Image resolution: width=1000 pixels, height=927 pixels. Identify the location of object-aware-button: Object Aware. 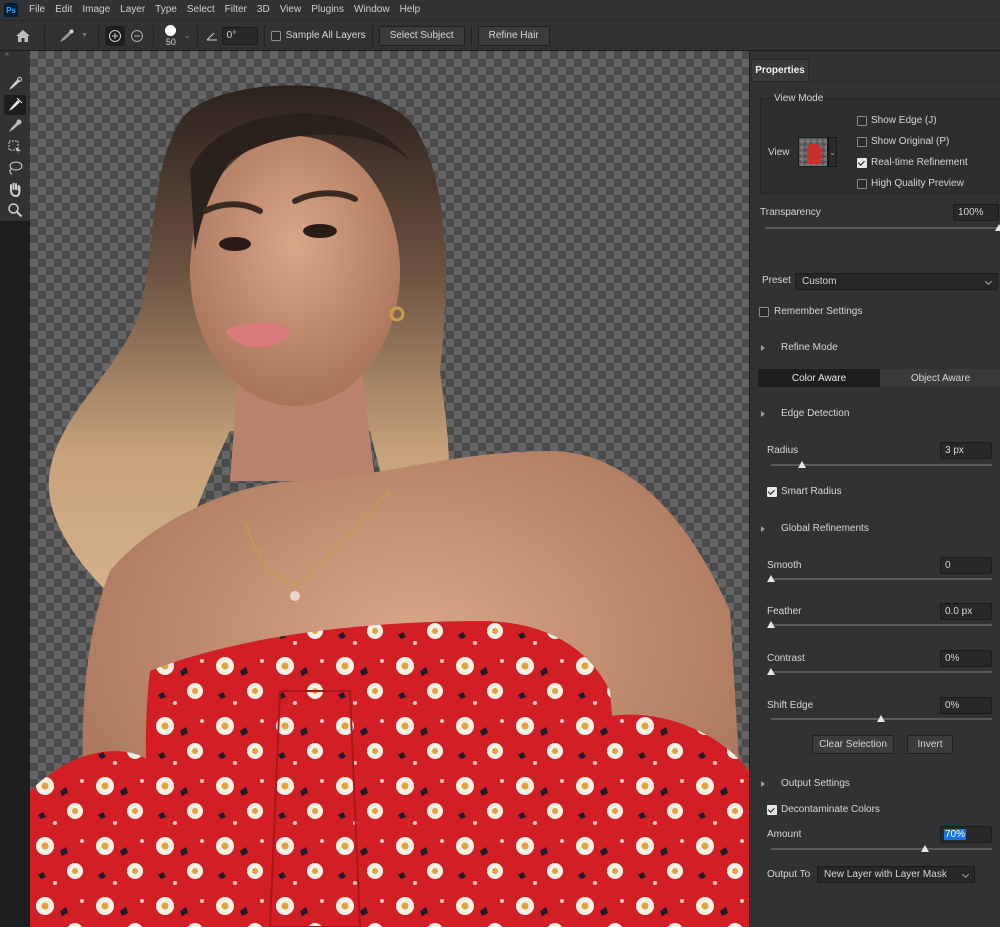
(940, 378).